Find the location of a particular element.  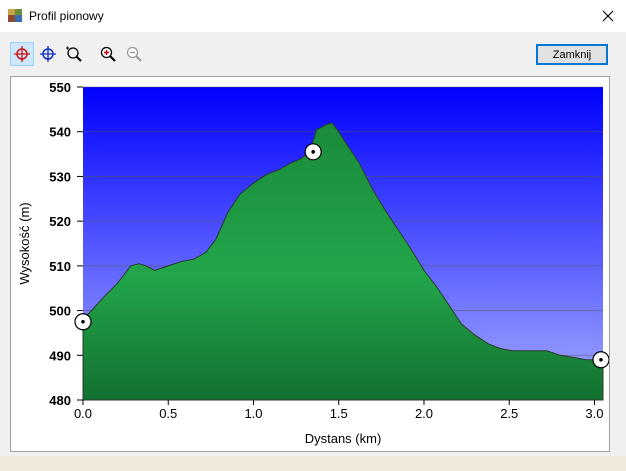

x-tick-label: 2.5 is located at coordinates (509, 413).